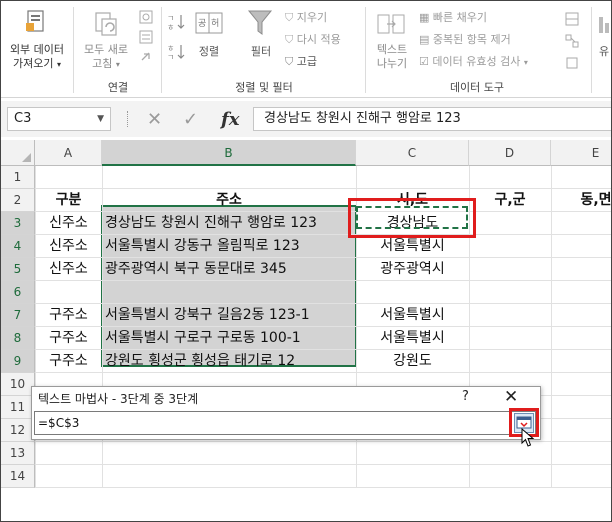  Describe the element at coordinates (604, 52) in the screenshot. I see `what-if-analysis-partial-label: 유` at that location.